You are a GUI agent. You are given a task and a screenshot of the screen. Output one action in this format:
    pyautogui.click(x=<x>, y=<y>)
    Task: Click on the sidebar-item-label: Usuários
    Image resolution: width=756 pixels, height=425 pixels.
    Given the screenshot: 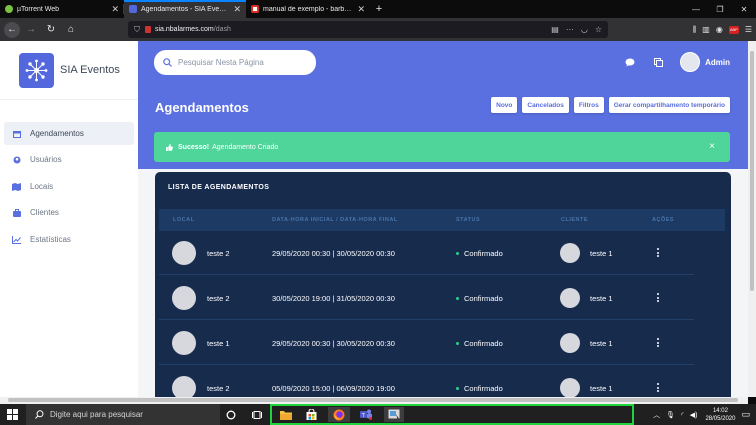 What is the action you would take?
    pyautogui.click(x=46, y=159)
    